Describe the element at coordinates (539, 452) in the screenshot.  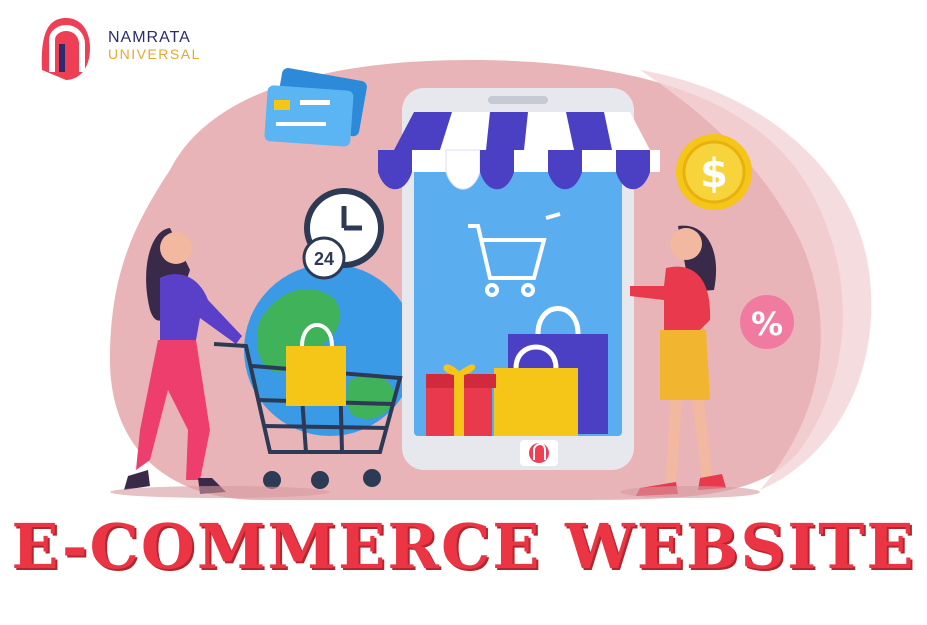
I see `phone-logo-icon` at that location.